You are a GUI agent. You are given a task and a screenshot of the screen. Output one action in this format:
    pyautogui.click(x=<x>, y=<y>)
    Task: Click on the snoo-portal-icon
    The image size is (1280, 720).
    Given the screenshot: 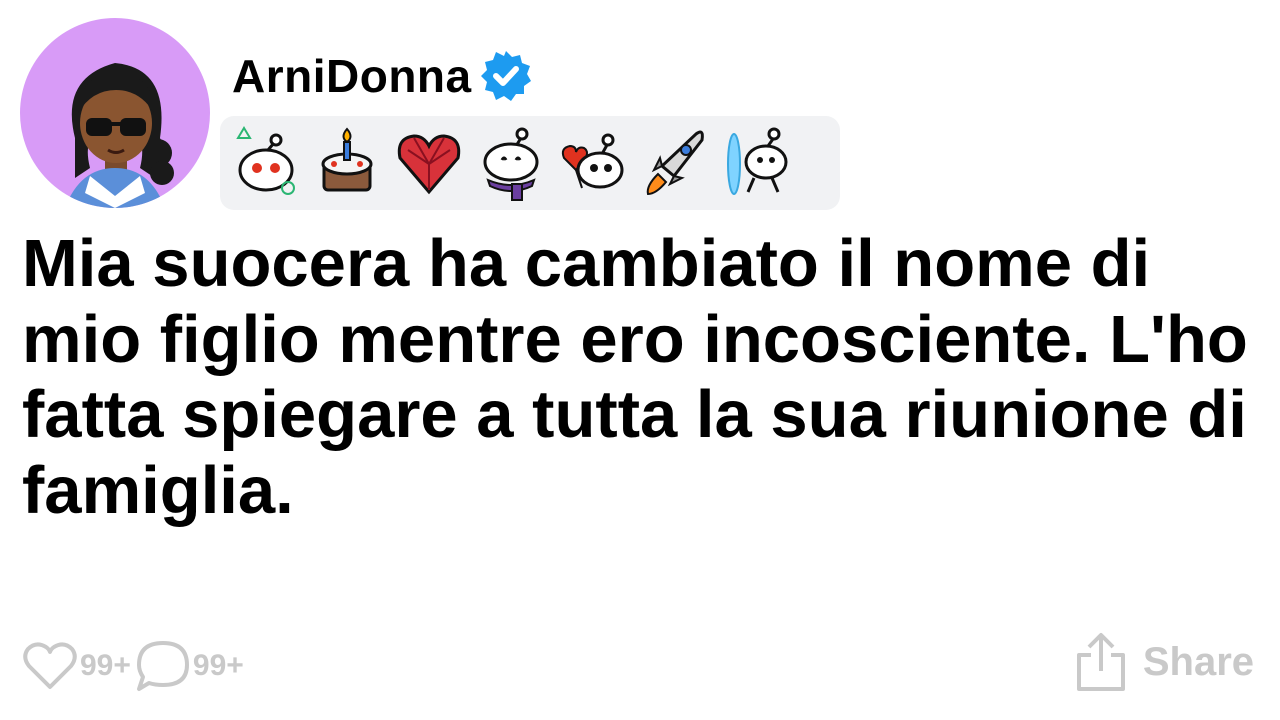 What is the action you would take?
    pyautogui.click(x=757, y=161)
    